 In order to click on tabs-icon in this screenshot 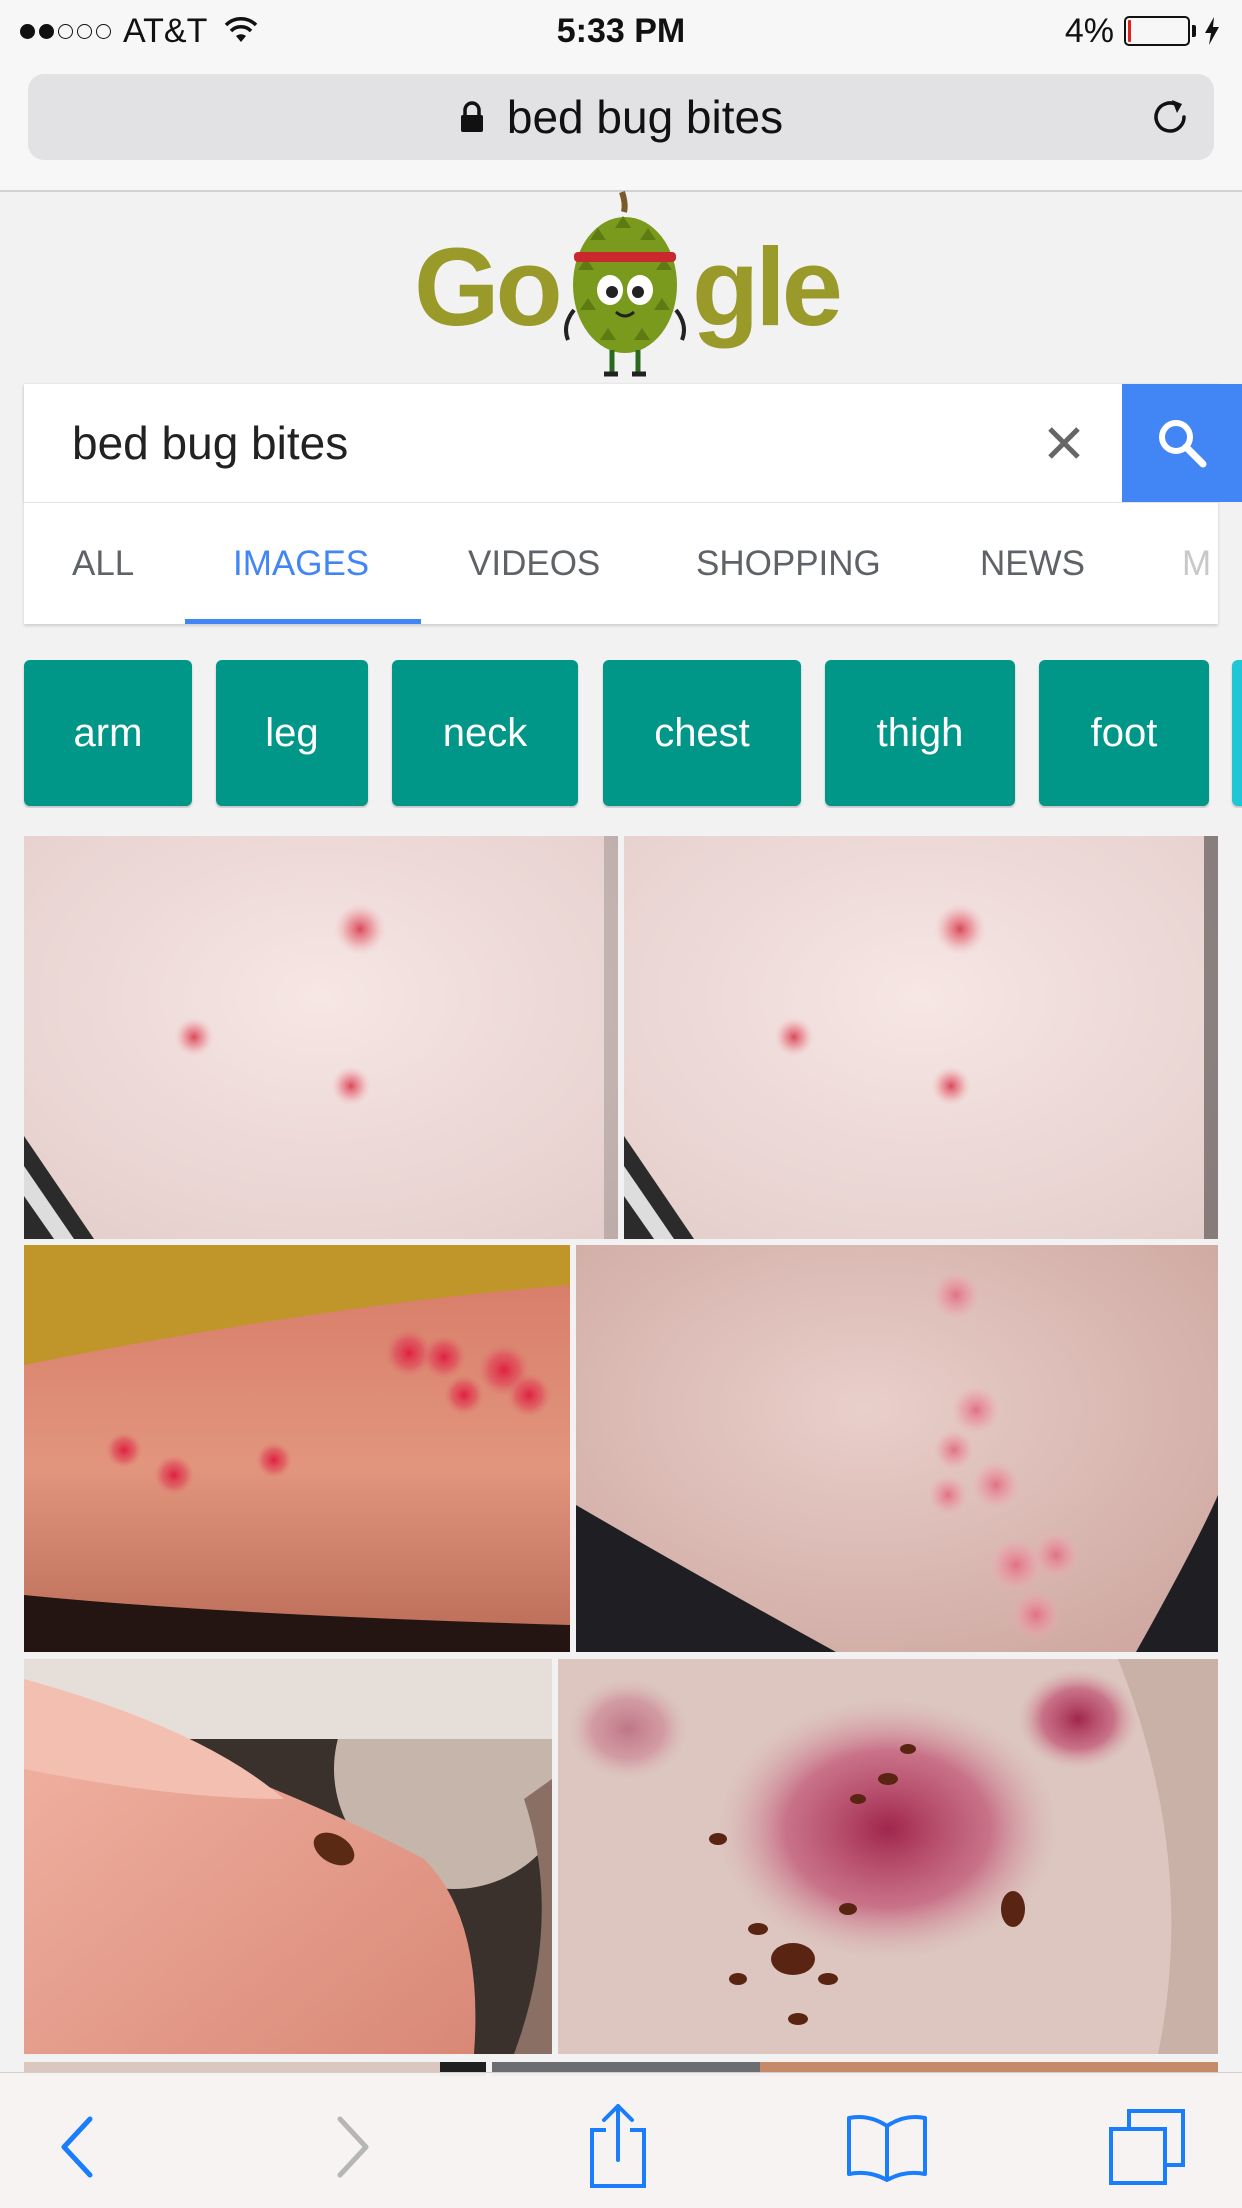, I will do `click(1147, 2147)`.